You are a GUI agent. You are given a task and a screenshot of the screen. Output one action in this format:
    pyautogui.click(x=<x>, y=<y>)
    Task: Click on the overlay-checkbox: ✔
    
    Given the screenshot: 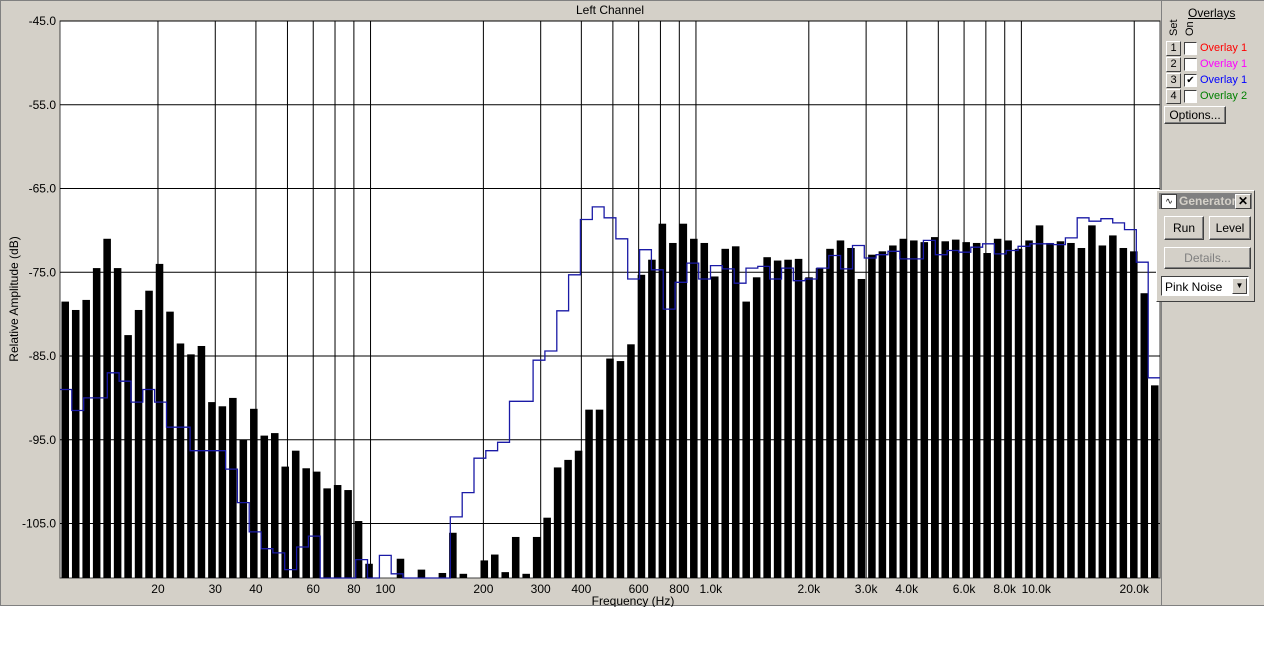 What is the action you would take?
    pyautogui.click(x=1190, y=80)
    